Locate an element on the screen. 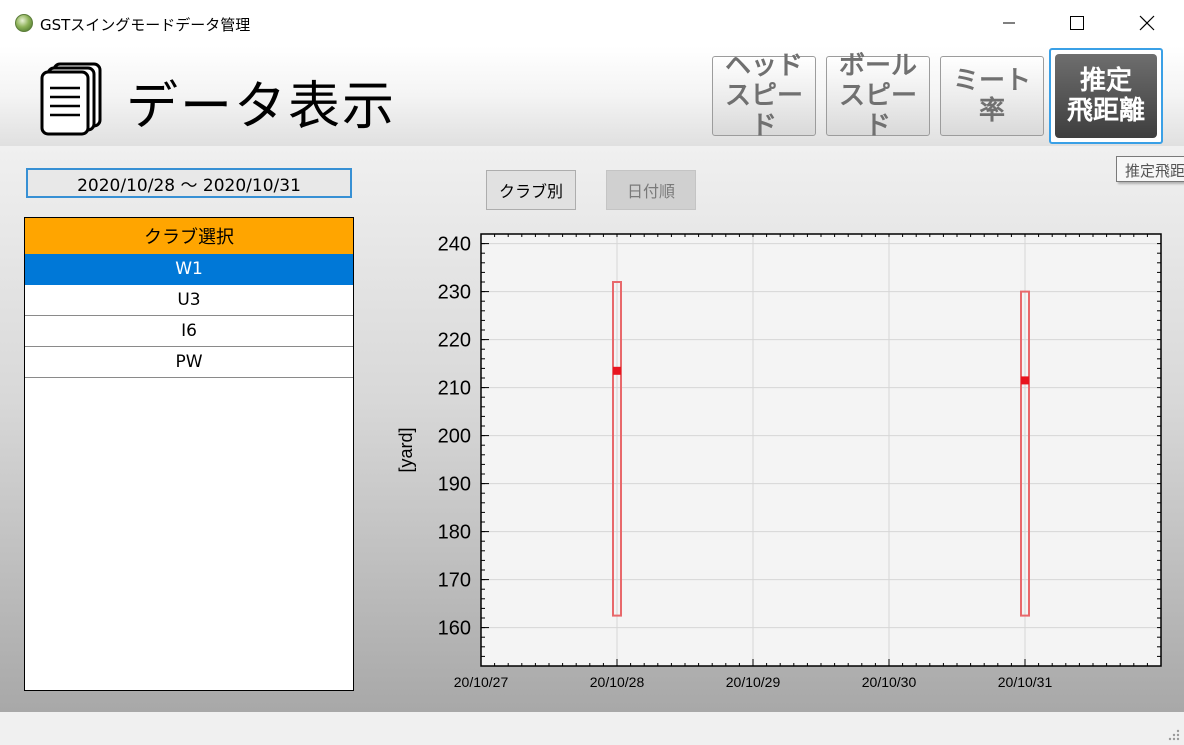  head-speed-button: ヘッド スピード is located at coordinates (764, 96).